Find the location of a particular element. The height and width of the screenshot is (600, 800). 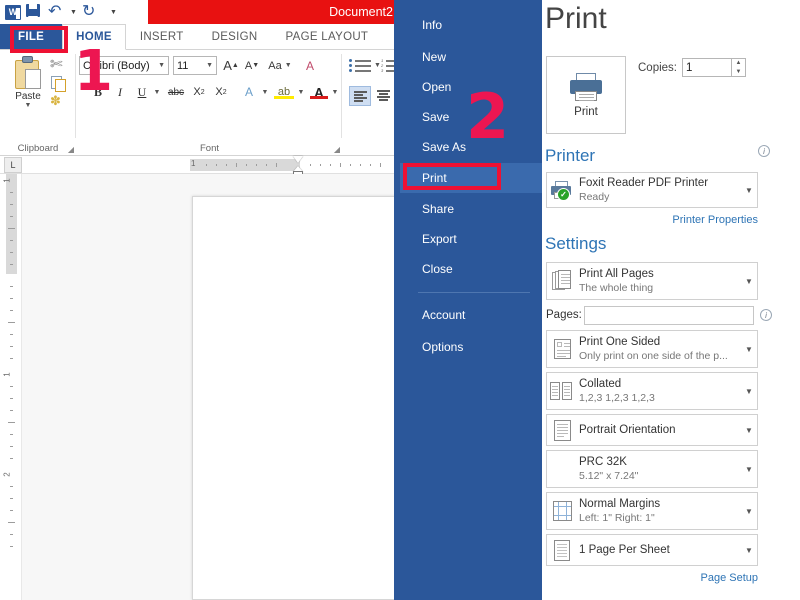

page-setup-link: Page Setup is located at coordinates (700, 578).